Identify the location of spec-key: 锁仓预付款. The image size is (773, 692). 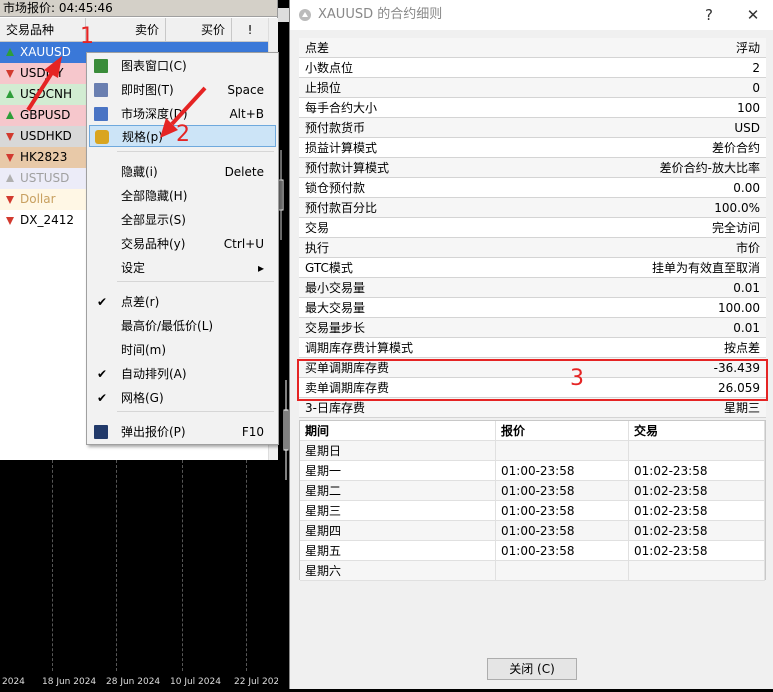
(335, 188).